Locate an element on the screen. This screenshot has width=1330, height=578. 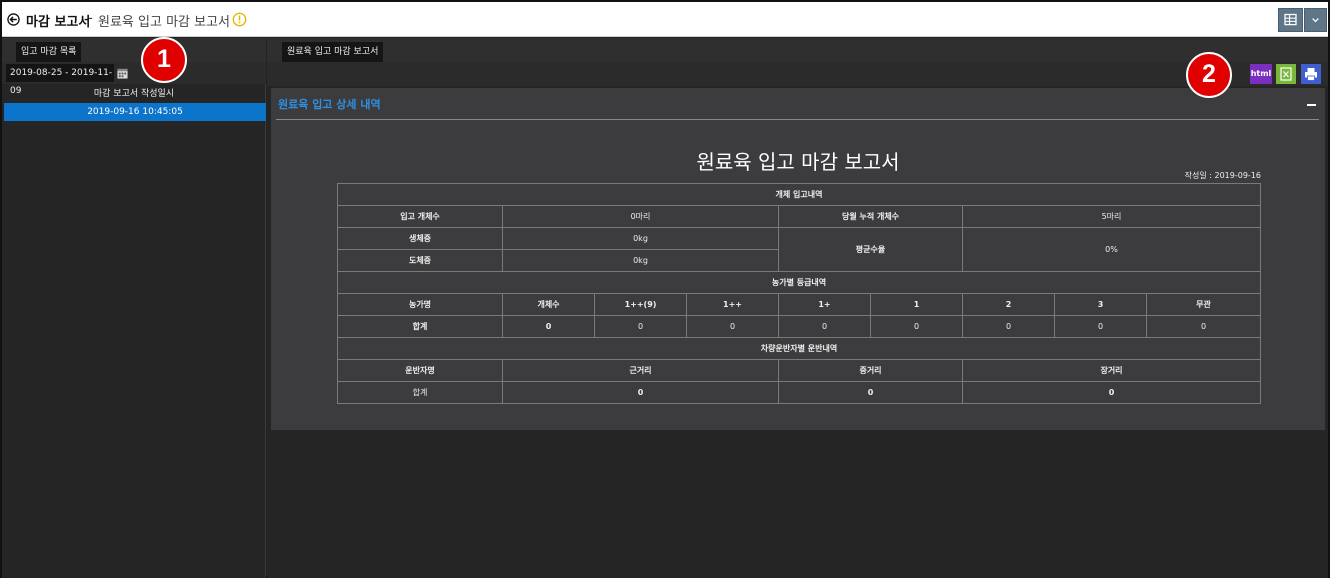
column-header: 근거리 is located at coordinates (640, 370).